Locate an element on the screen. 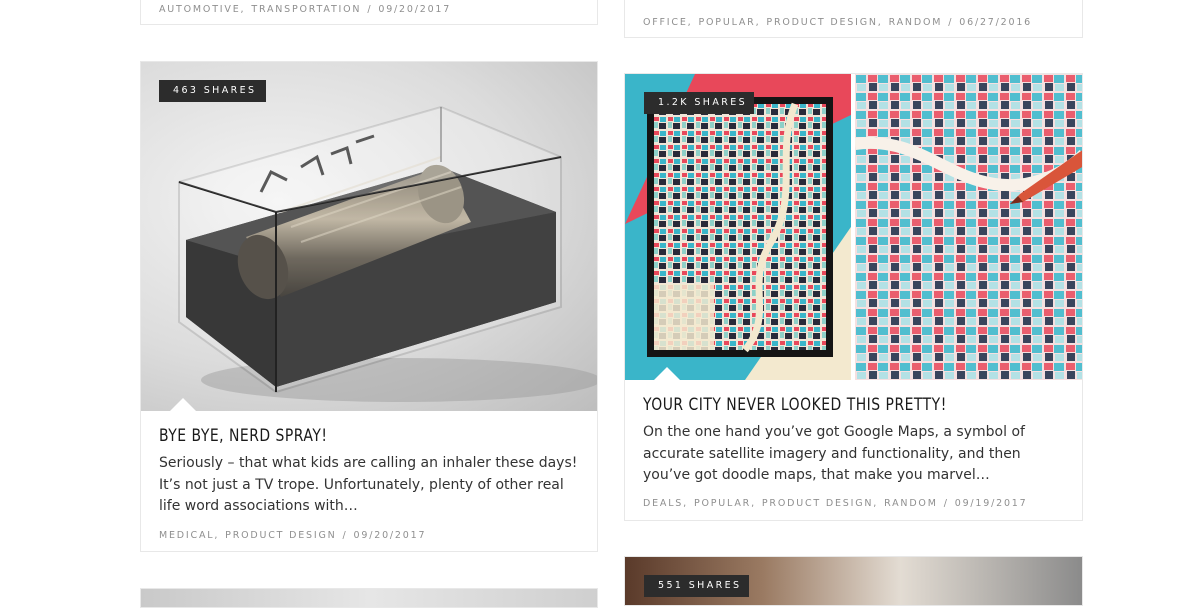  post-title: YOUR CITY NEVER LOOKED THIS PRETTY! is located at coordinates (795, 405).